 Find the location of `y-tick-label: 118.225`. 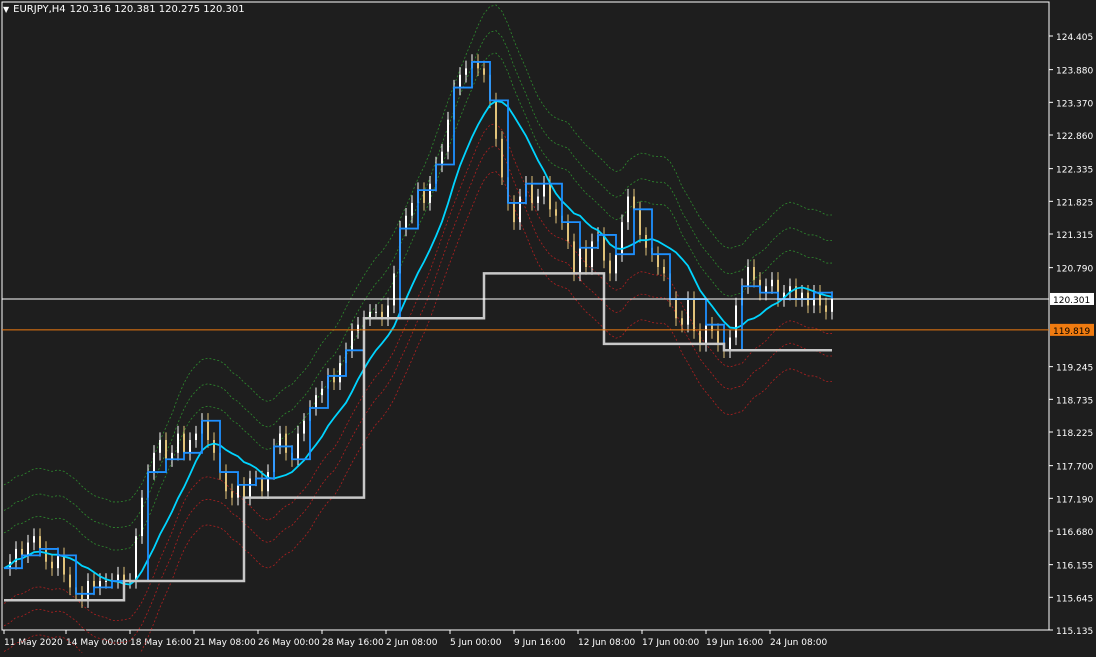

y-tick-label: 118.225 is located at coordinates (1074, 434).